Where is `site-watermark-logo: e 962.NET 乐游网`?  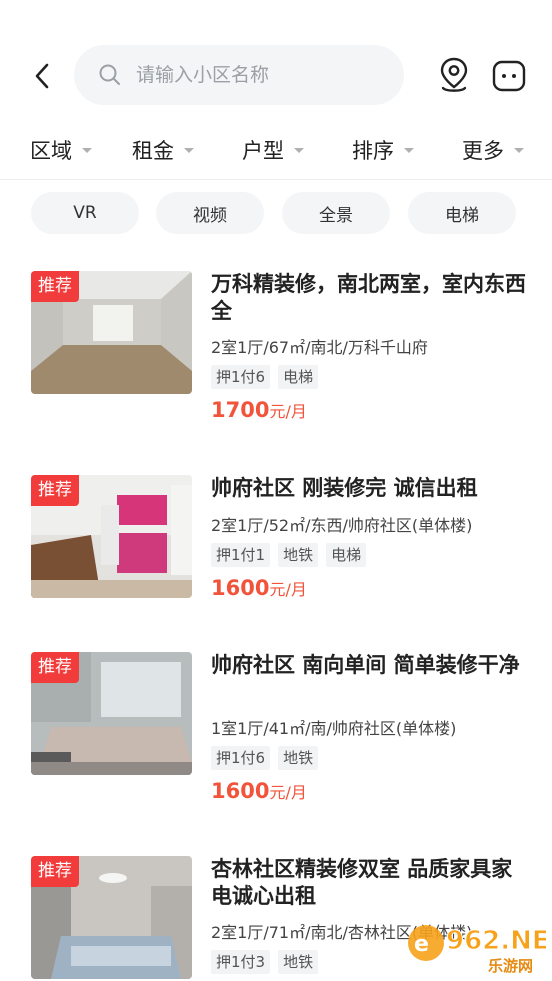 site-watermark-logo: e 962.NET 乐游网 is located at coordinates (477, 950).